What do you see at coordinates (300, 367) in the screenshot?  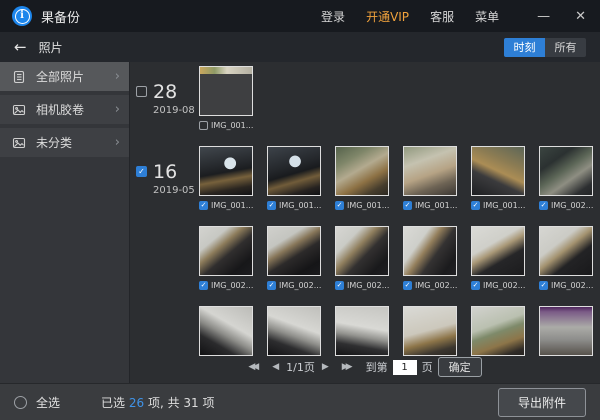 I see `page-info: 1/1页` at bounding box center [300, 367].